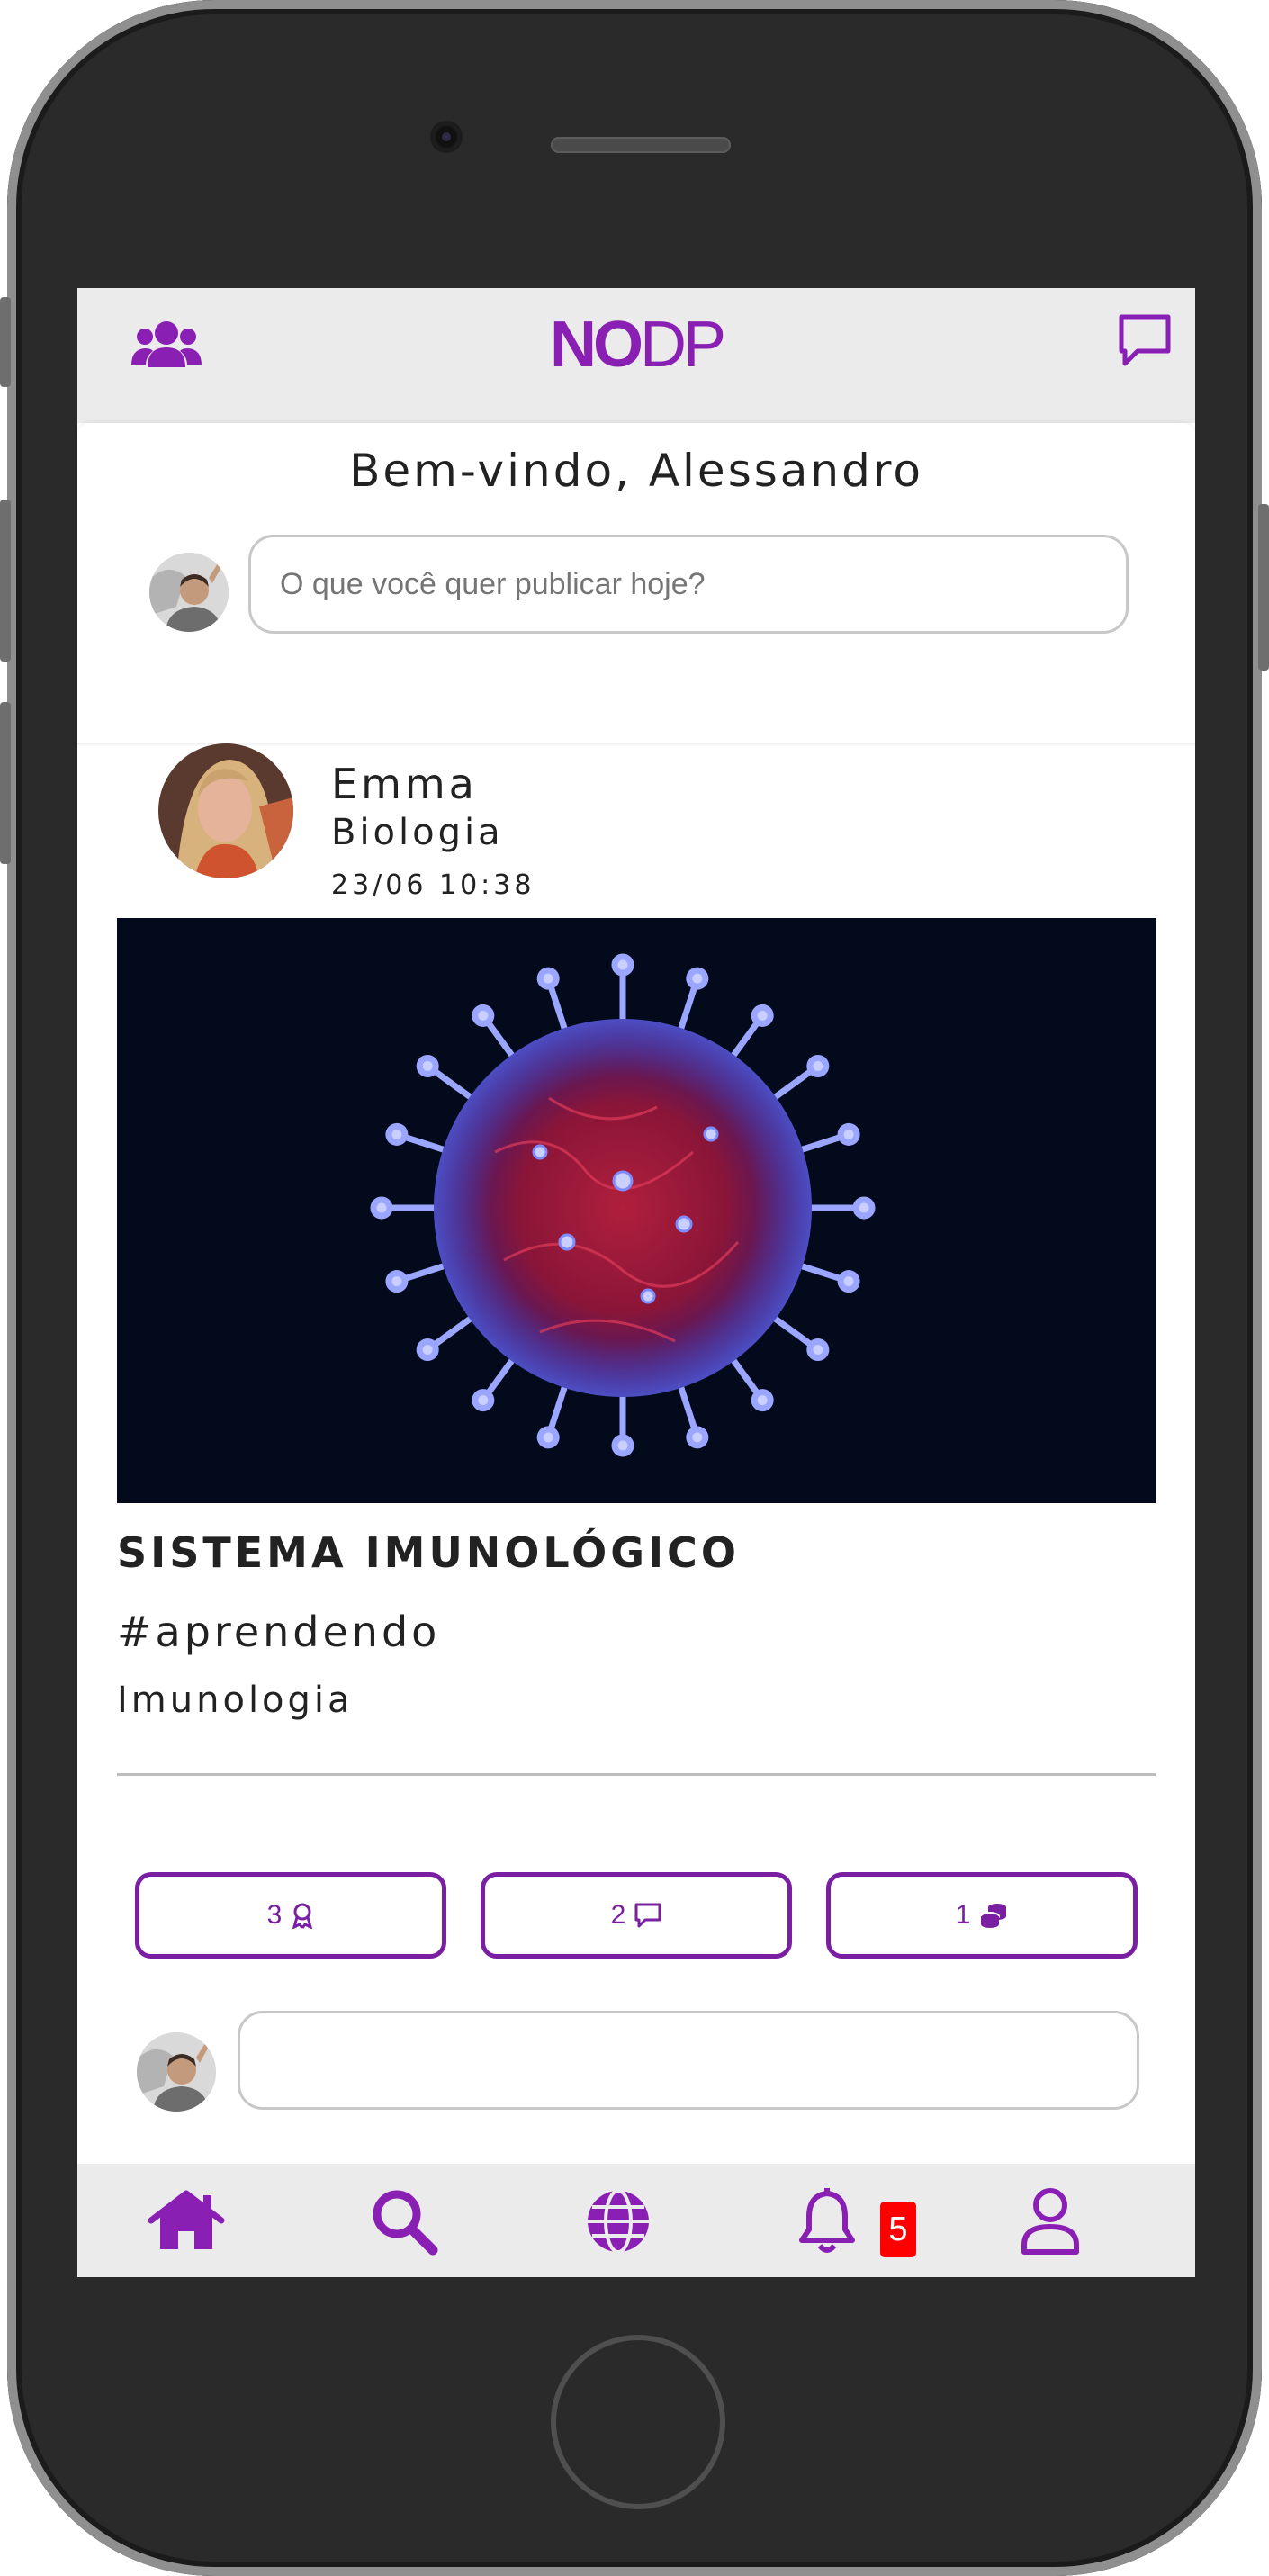 This screenshot has height=2576, width=1269. I want to click on post-timestamp: 23/06 10:38, so click(433, 885).